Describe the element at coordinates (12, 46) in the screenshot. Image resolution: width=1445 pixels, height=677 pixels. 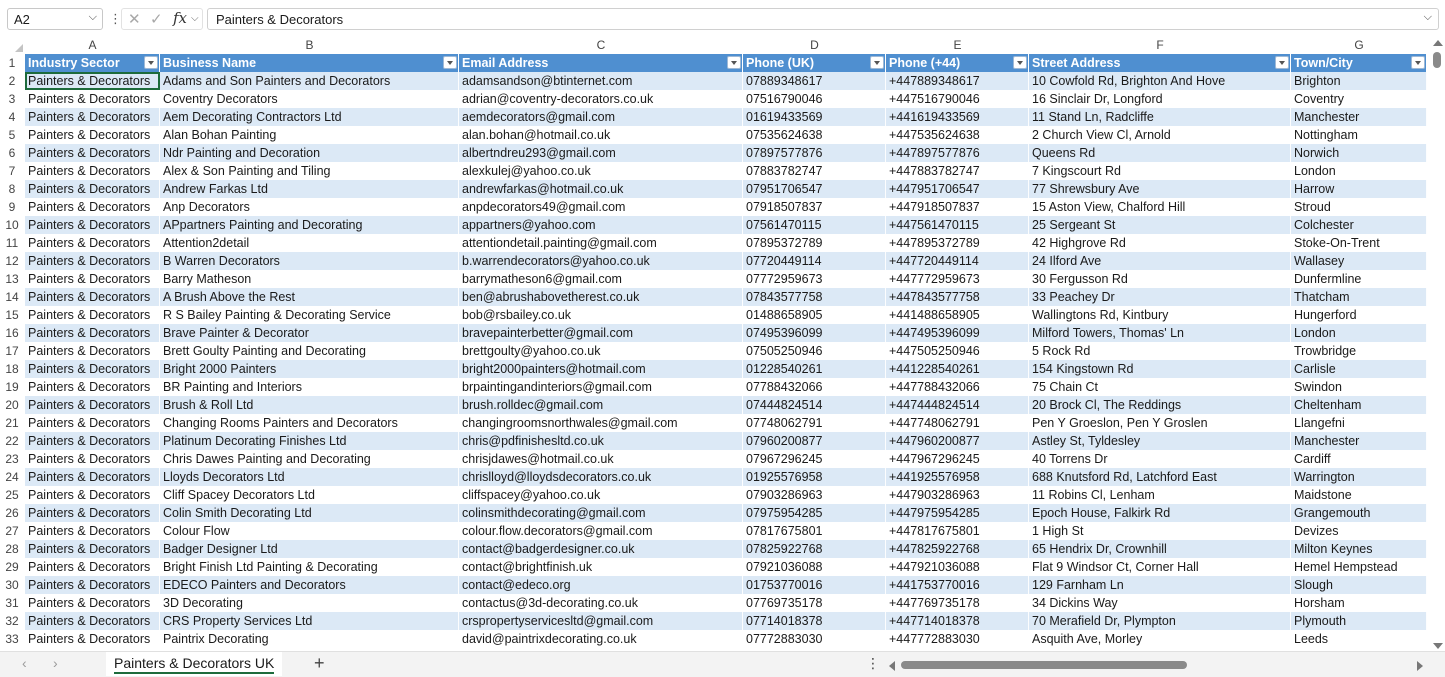
I see `select-all-corner` at that location.